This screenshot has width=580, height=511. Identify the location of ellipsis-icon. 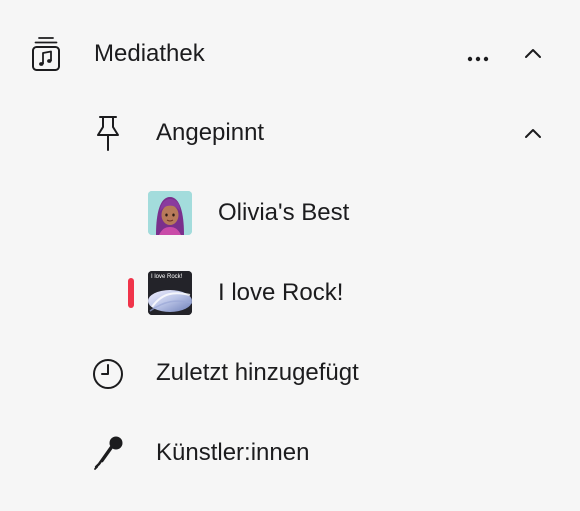
(478, 56).